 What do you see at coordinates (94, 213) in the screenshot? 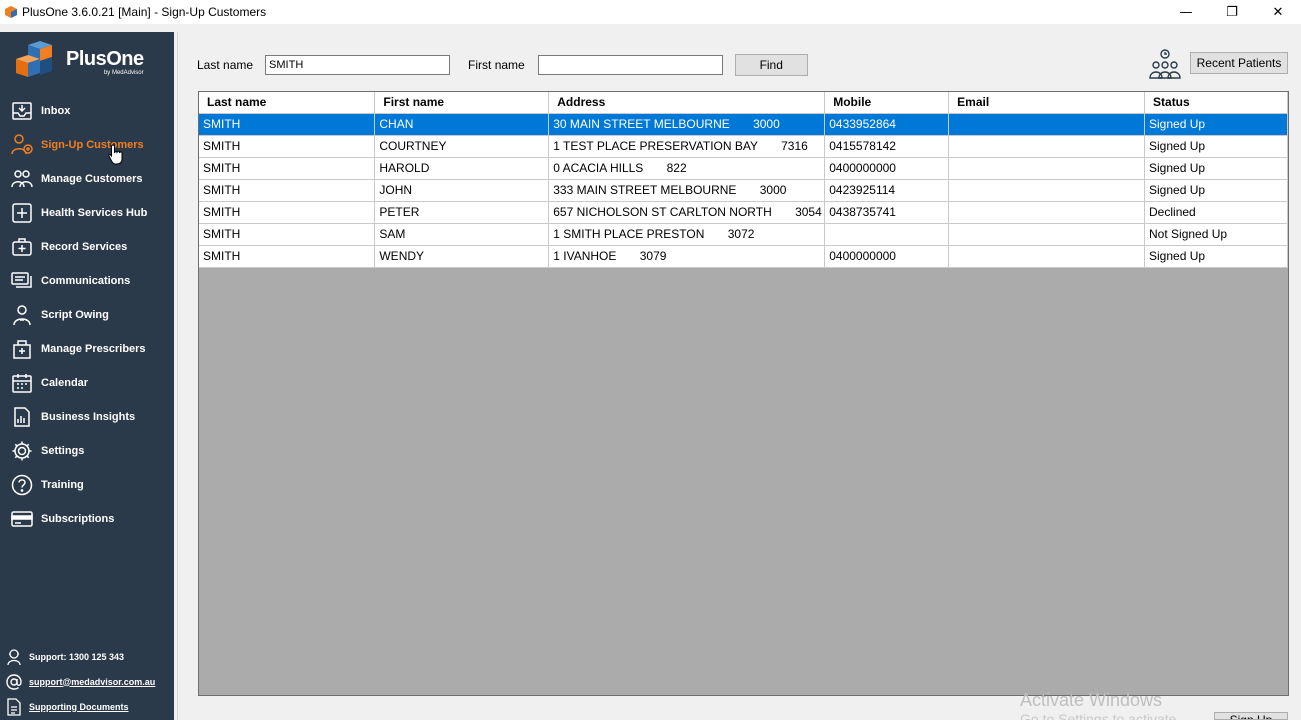
I see `sidebar-item-label: Health Services Hub` at bounding box center [94, 213].